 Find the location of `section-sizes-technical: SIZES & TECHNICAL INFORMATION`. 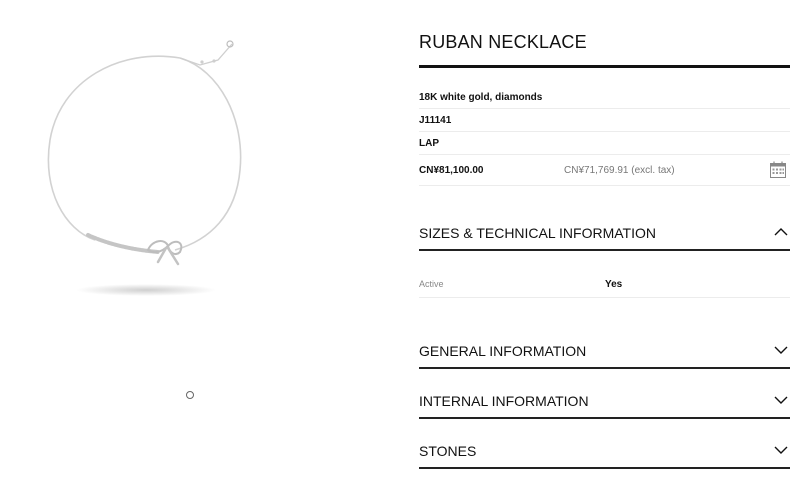

section-sizes-technical: SIZES & TECHNICAL INFORMATION is located at coordinates (604, 233).